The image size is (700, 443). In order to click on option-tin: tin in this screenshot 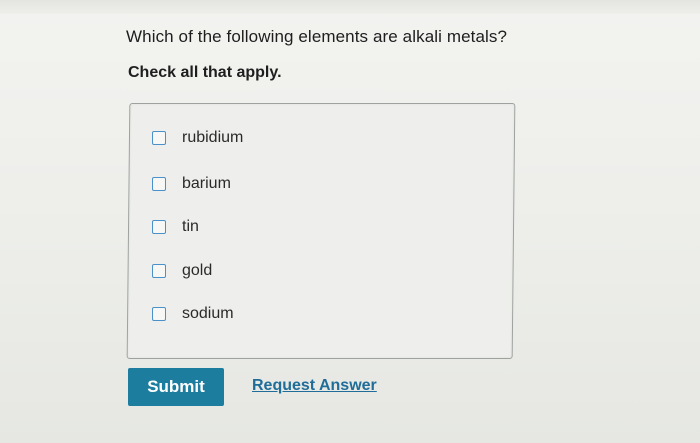, I will do `click(175, 227)`.